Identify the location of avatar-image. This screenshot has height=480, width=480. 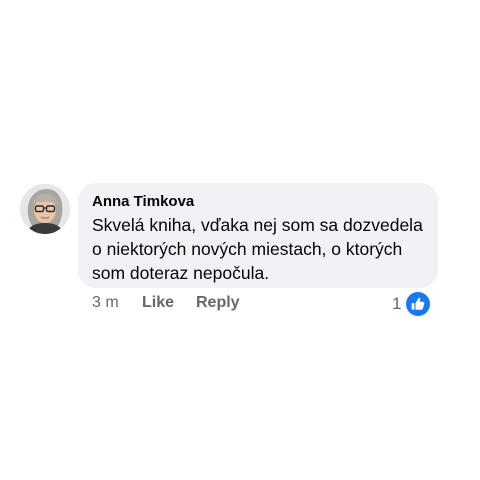
(45, 209).